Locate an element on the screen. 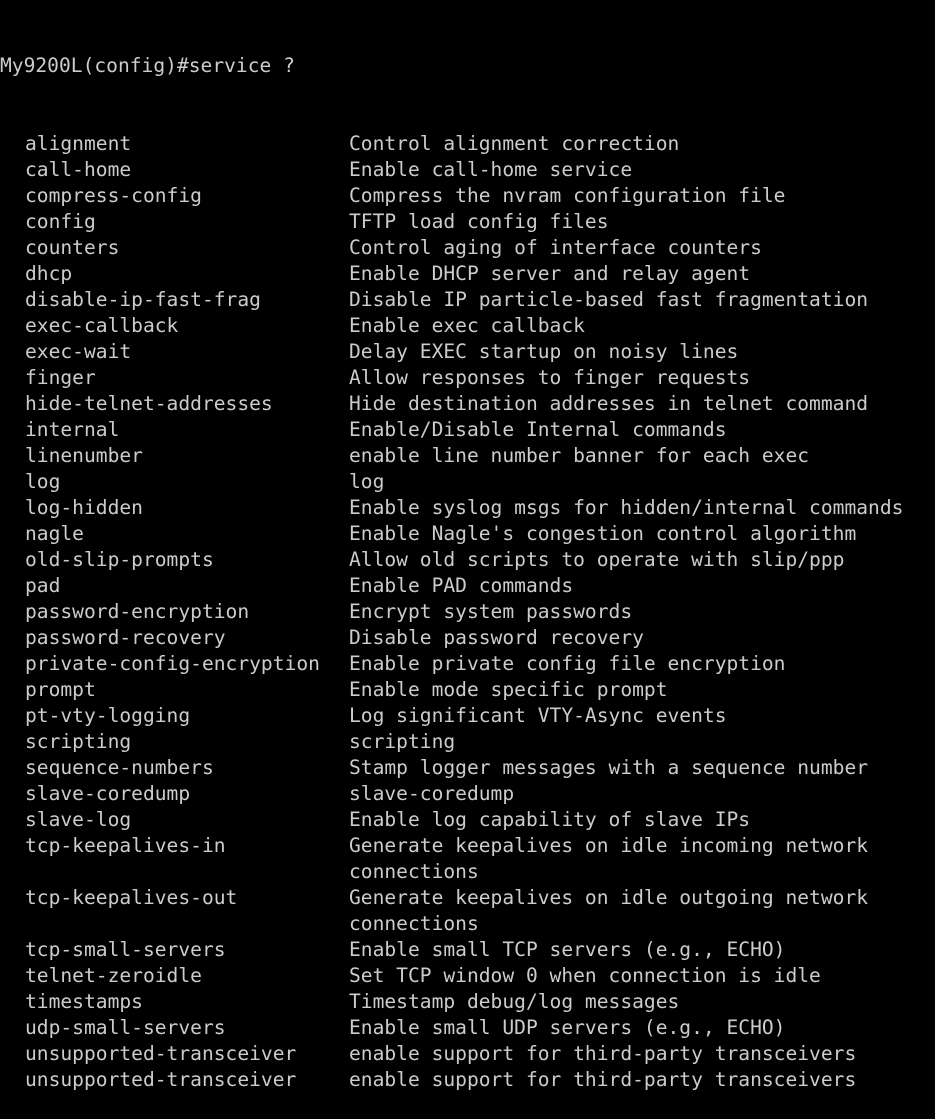 The width and height of the screenshot is (935, 1119). command-keyword: call-home is located at coordinates (78, 169).